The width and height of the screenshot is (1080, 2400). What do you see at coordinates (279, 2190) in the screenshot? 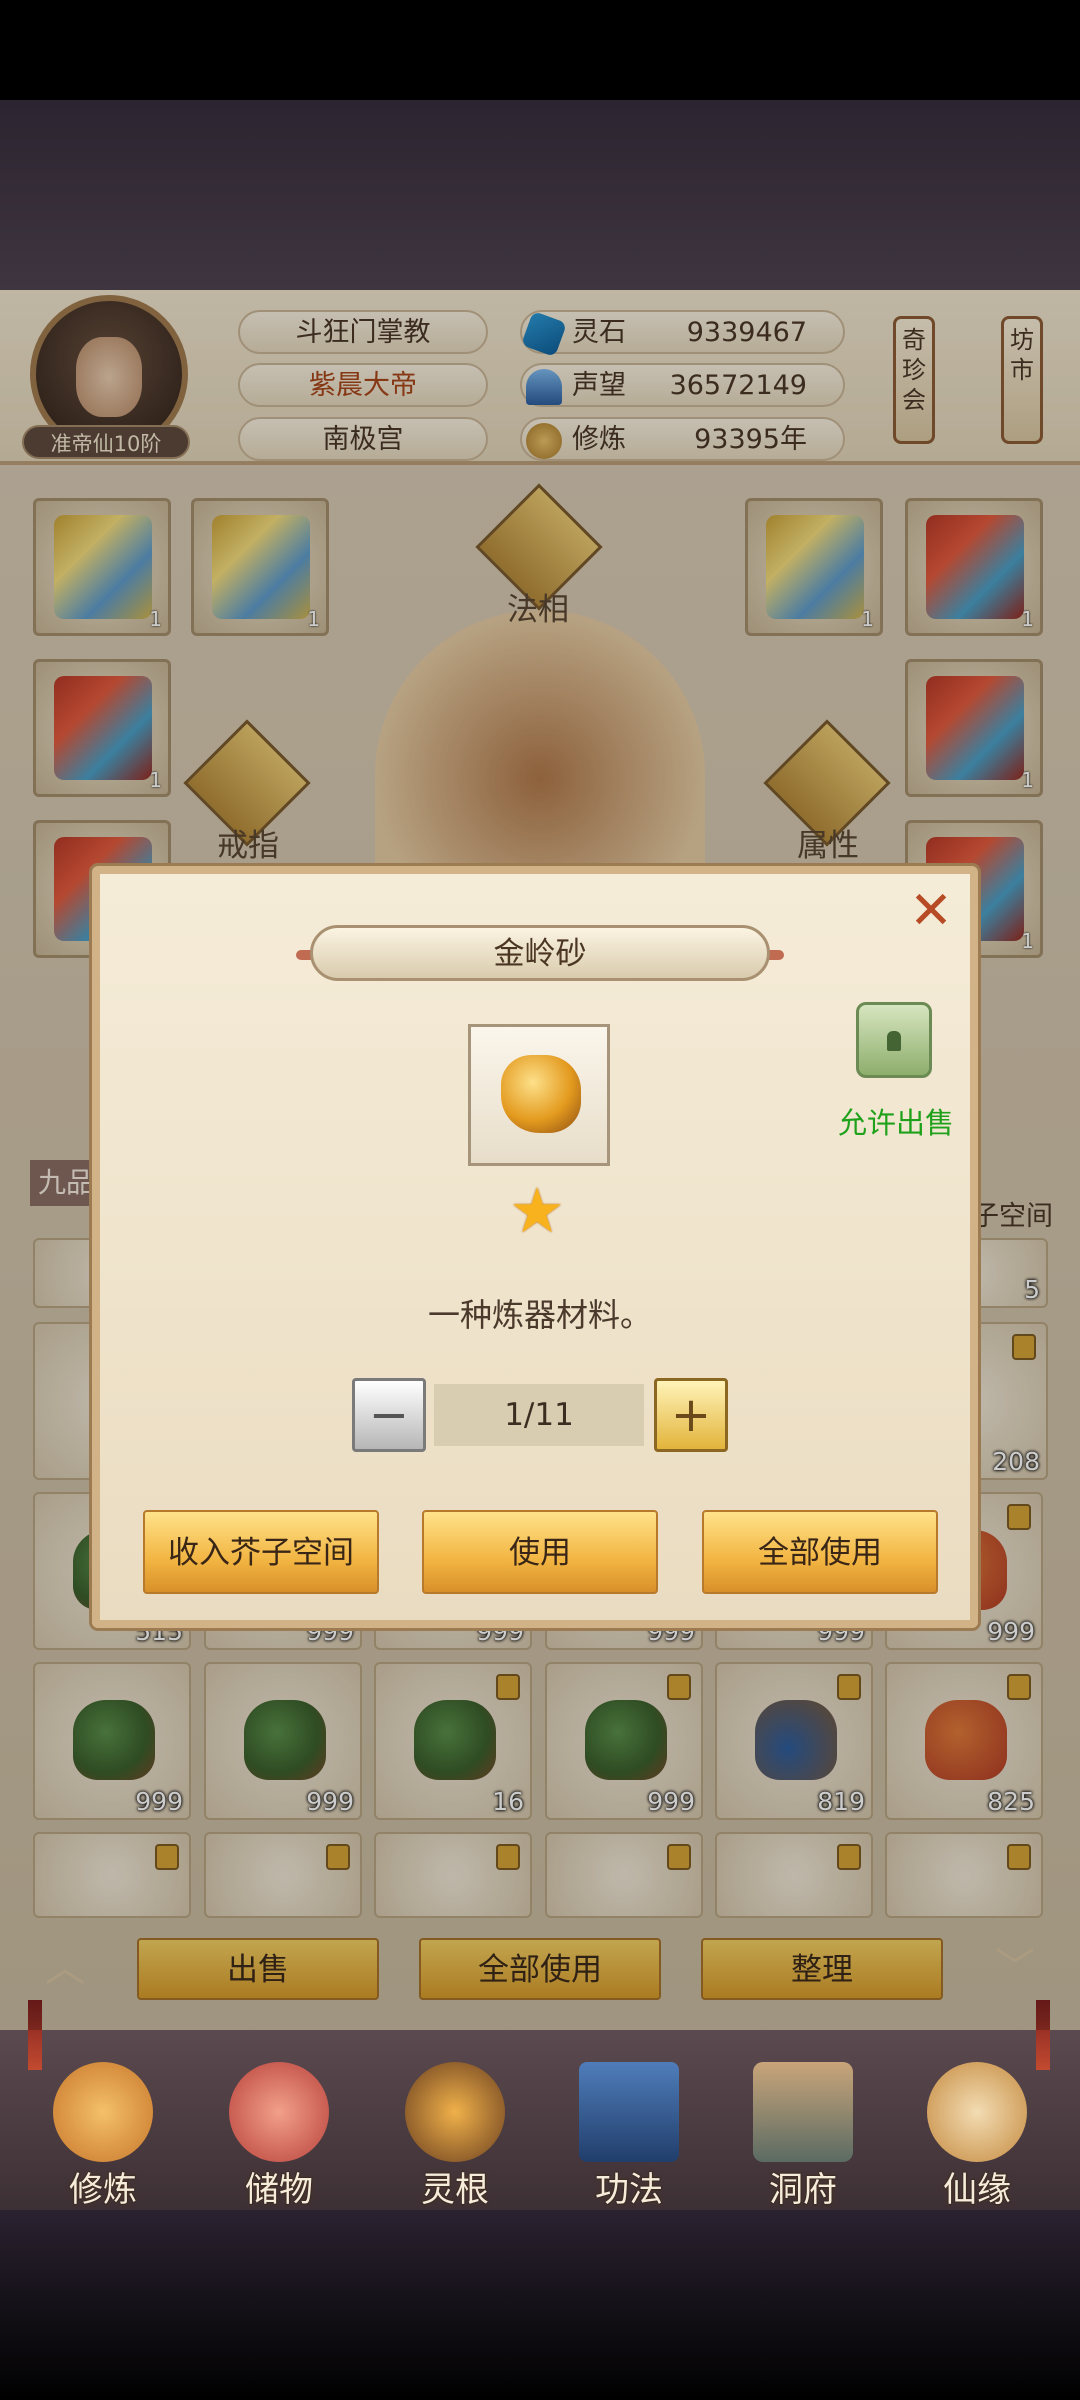
I see `nav-label: 储物` at bounding box center [279, 2190].